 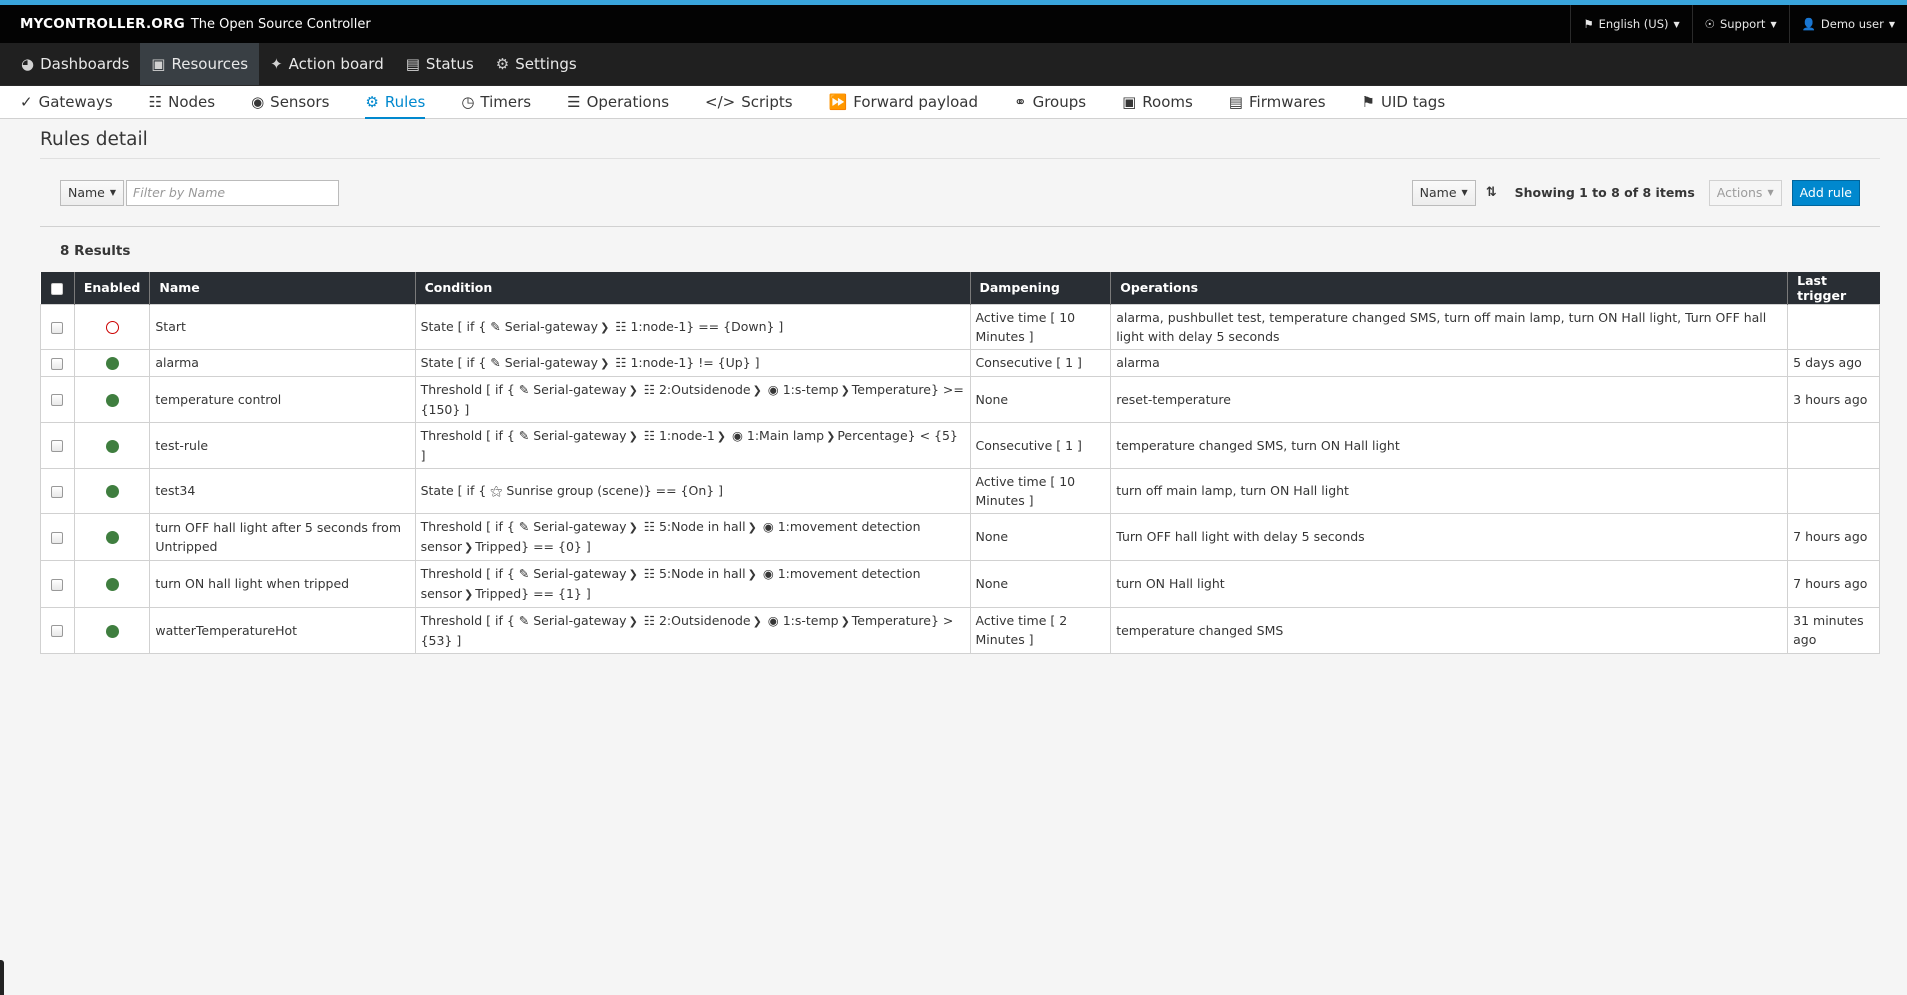 I want to click on header-enabled: Enabled, so click(x=111, y=288).